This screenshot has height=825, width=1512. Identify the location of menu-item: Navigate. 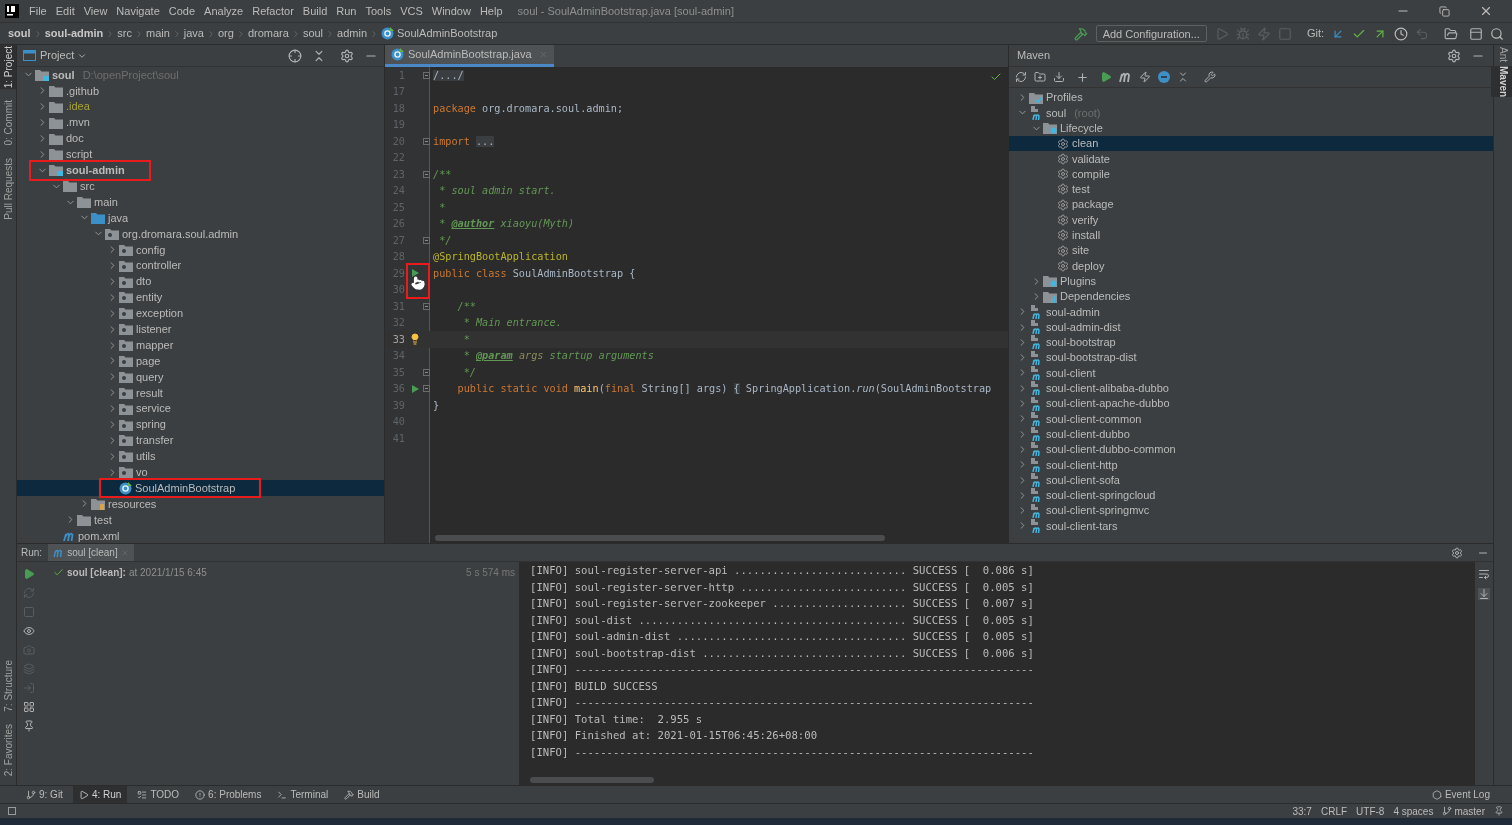
(138, 11).